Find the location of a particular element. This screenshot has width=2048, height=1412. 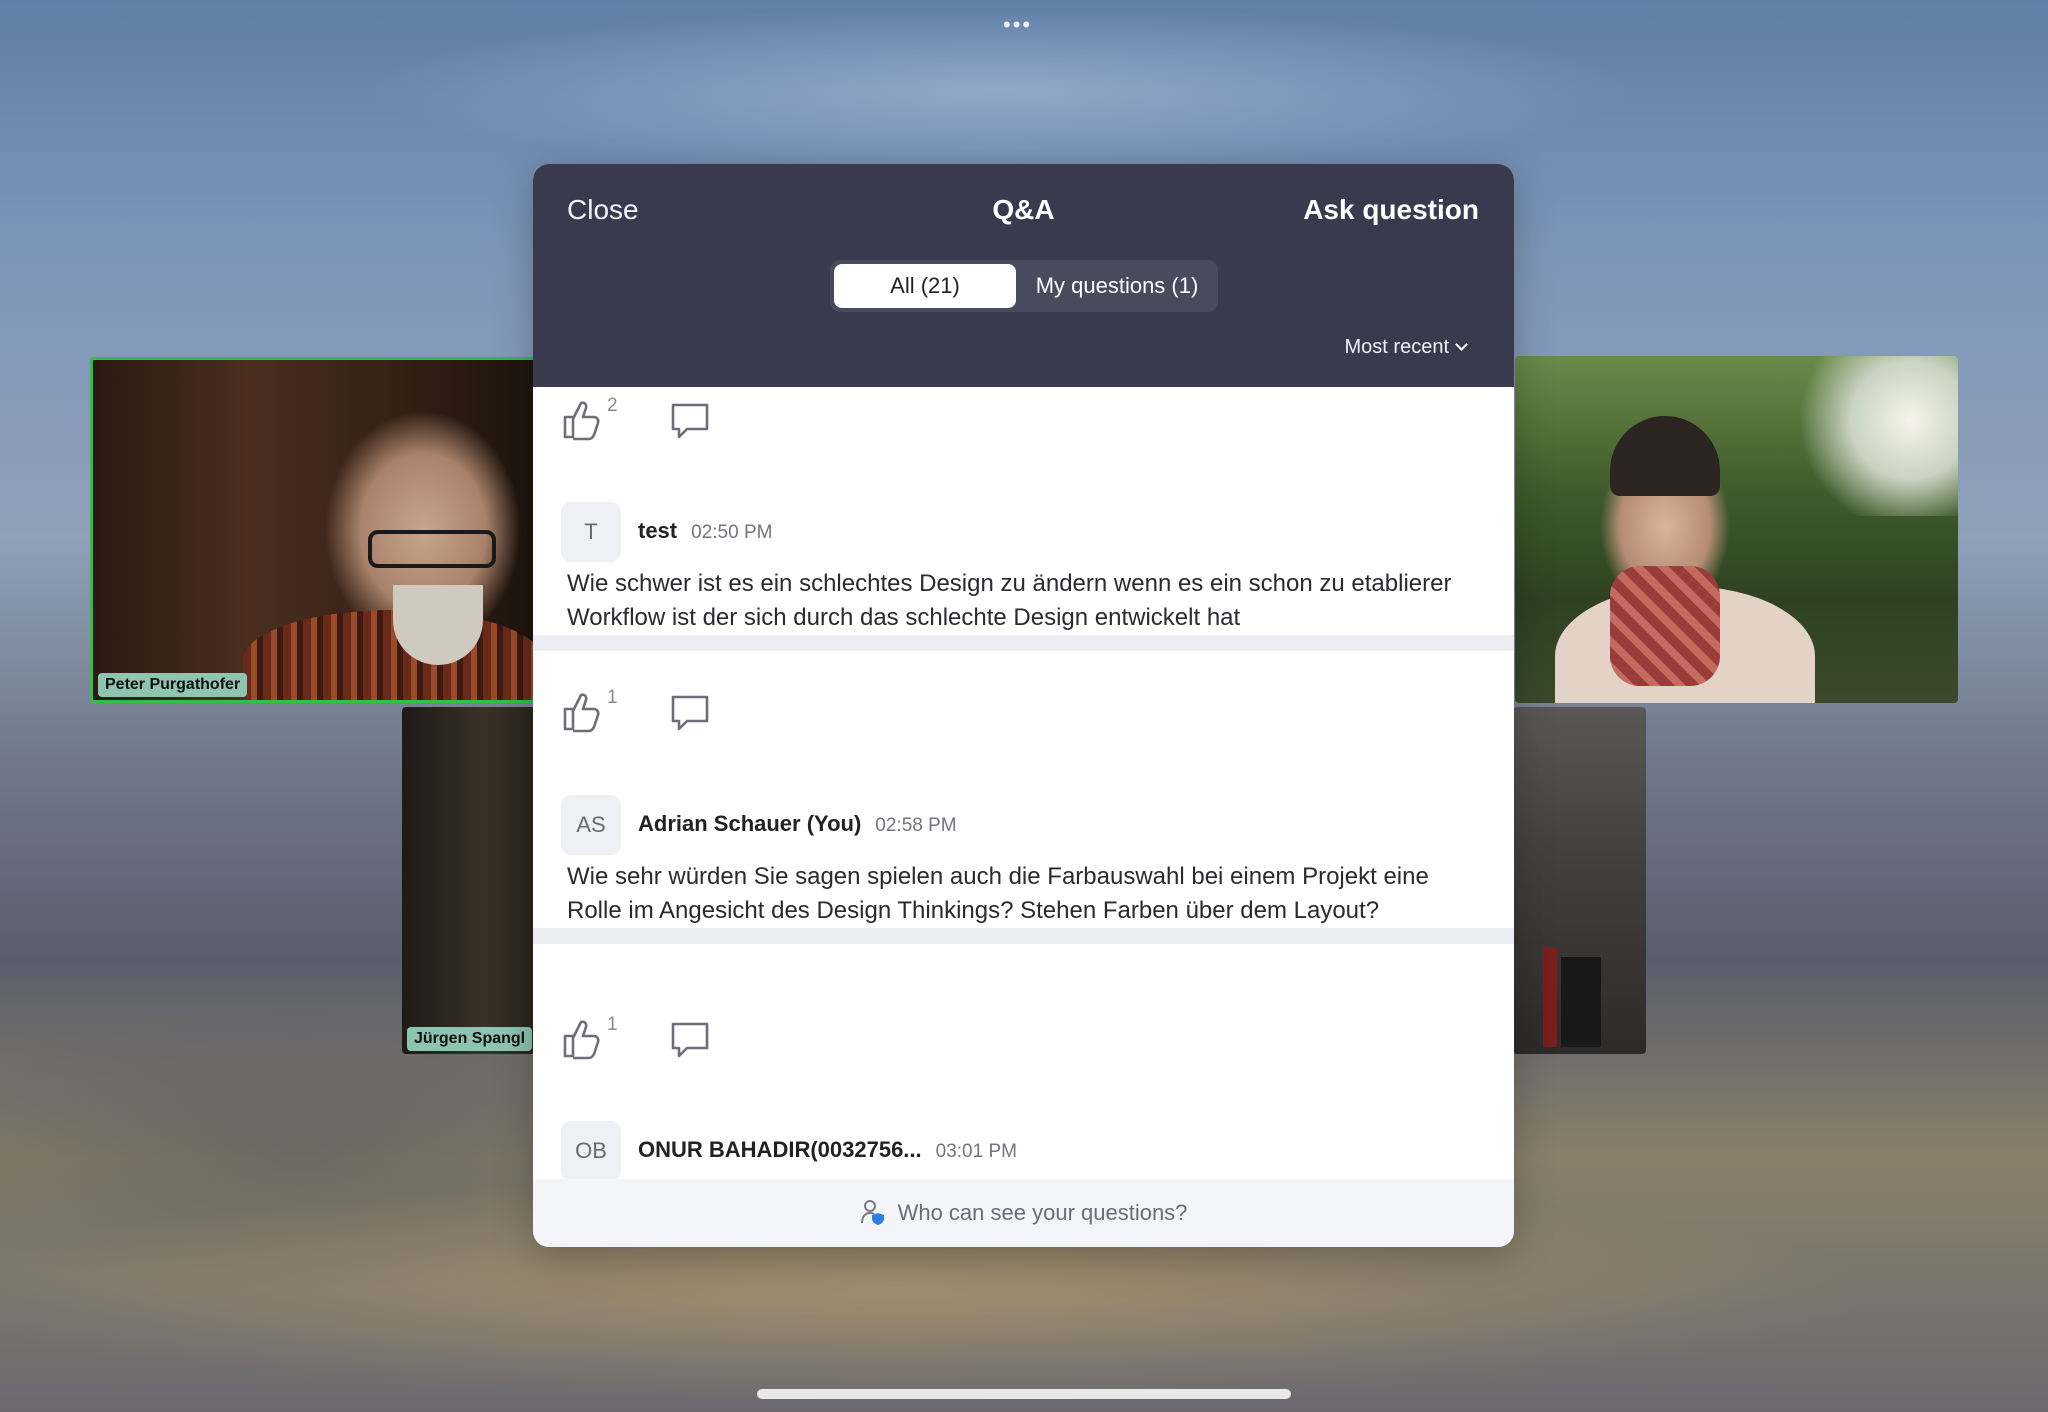

avatar: AS is located at coordinates (591, 825).